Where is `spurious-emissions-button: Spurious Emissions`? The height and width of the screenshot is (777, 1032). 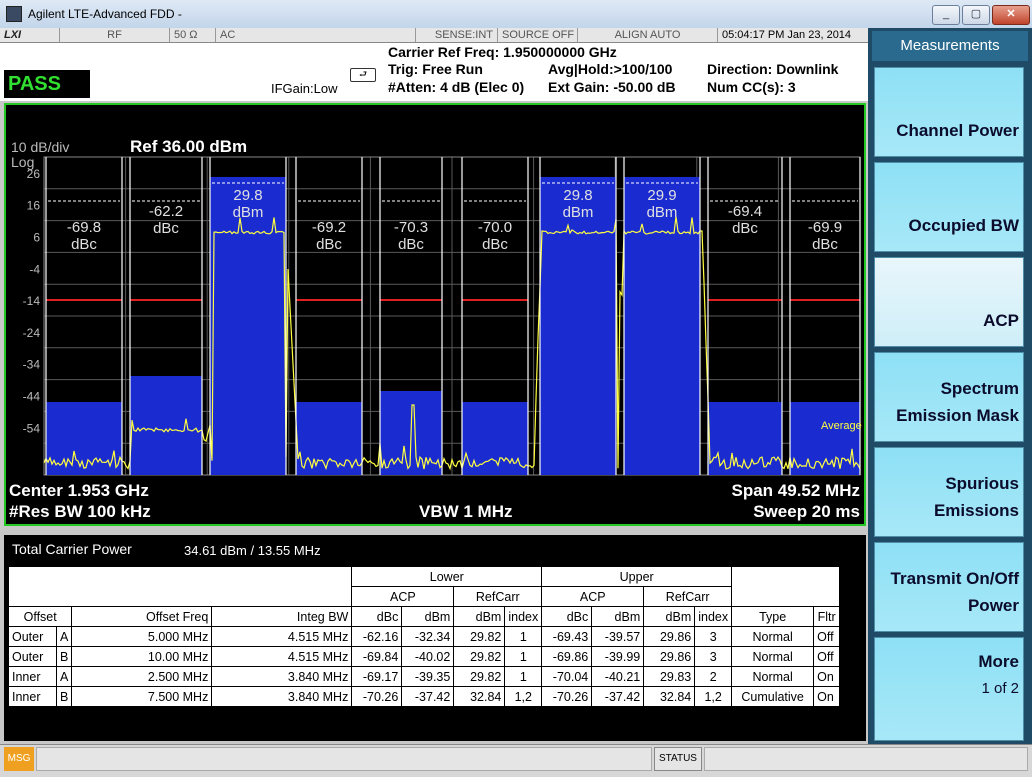 spurious-emissions-button: Spurious Emissions is located at coordinates (949, 492).